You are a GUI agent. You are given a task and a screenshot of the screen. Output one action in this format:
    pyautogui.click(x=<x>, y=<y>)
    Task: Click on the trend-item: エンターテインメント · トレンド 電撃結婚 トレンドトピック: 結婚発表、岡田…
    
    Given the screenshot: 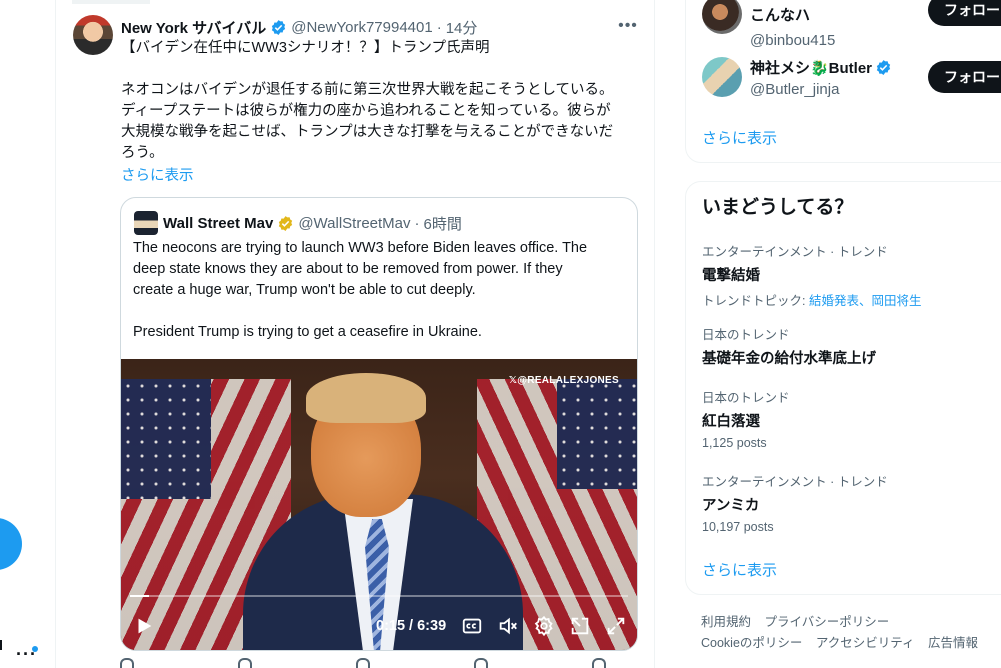 What is the action you would take?
    pyautogui.click(x=847, y=275)
    